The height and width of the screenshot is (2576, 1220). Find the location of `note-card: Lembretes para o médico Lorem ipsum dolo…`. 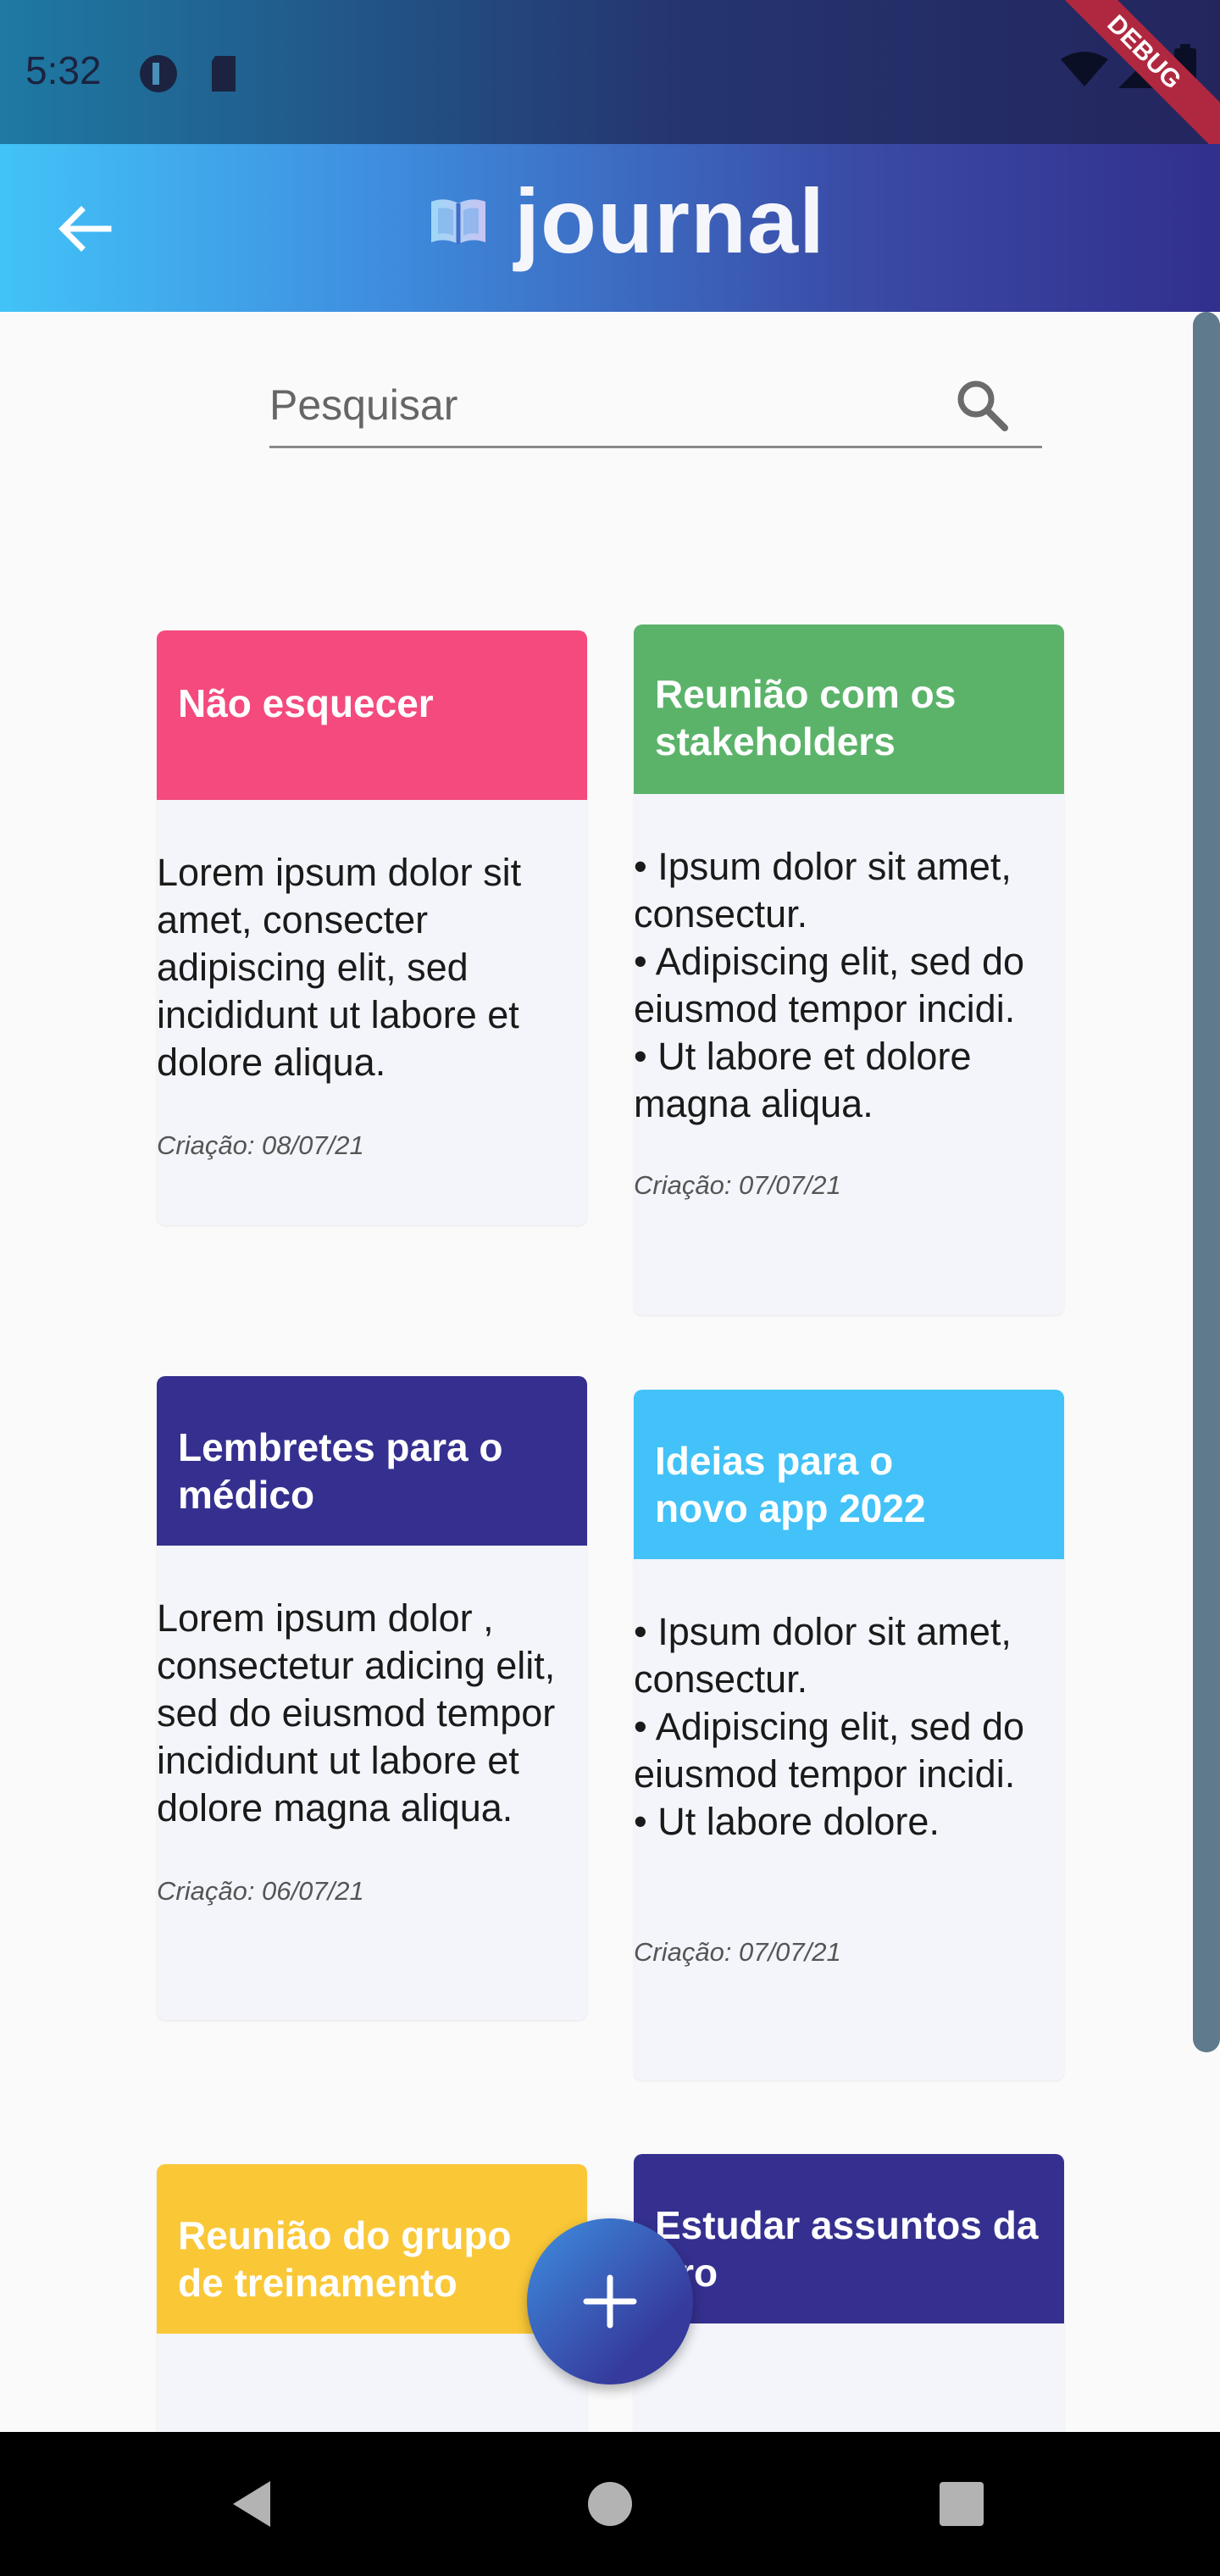

note-card: Lembretes para o médico Lorem ipsum dolo… is located at coordinates (372, 1698).